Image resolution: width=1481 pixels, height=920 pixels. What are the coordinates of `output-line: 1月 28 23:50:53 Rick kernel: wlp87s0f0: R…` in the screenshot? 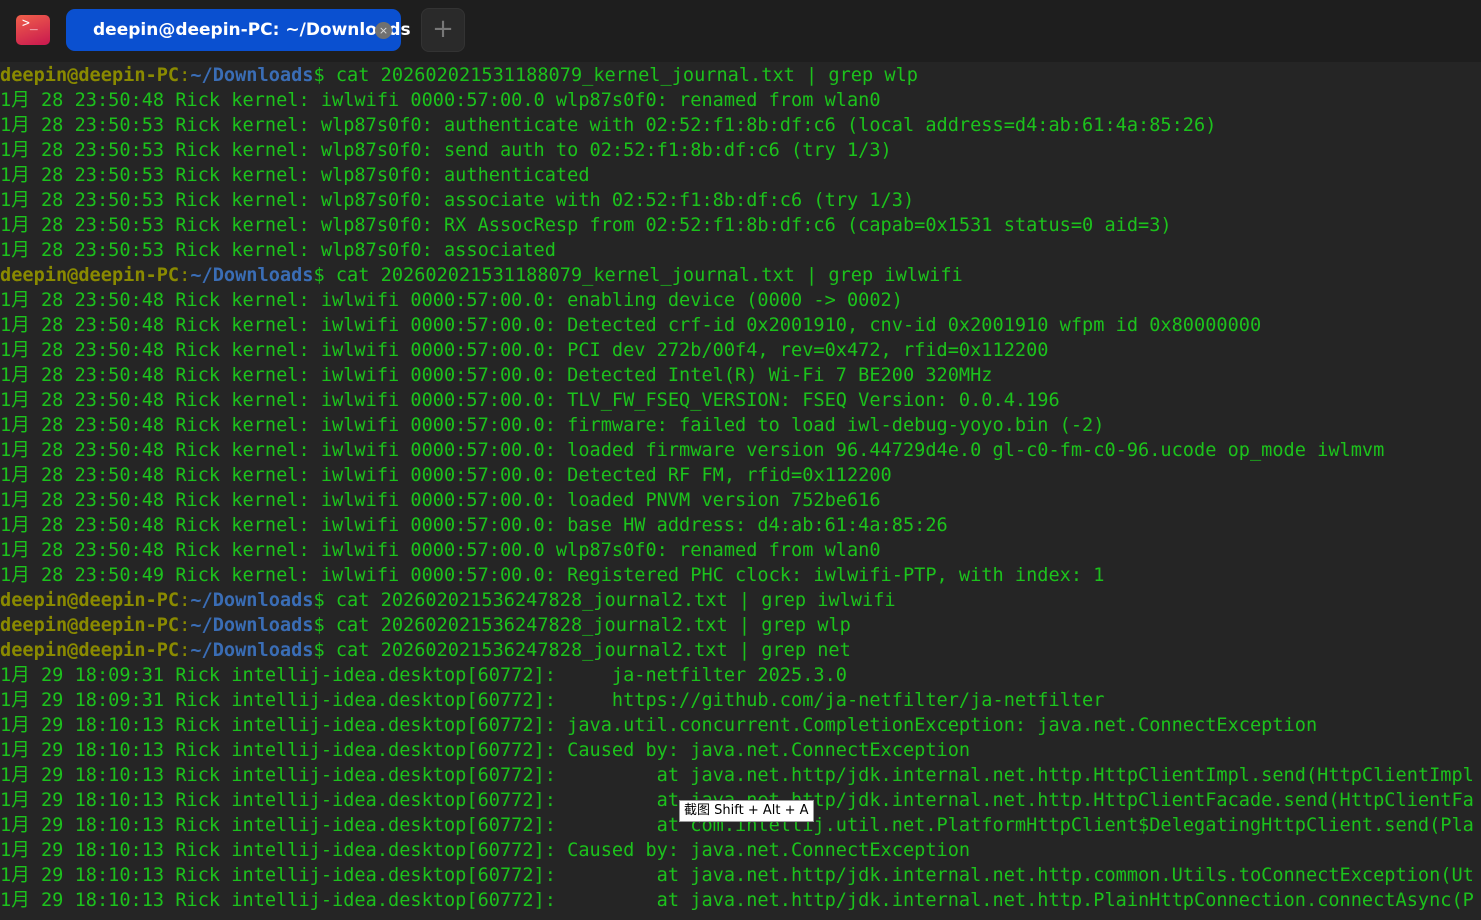 It's located at (586, 225).